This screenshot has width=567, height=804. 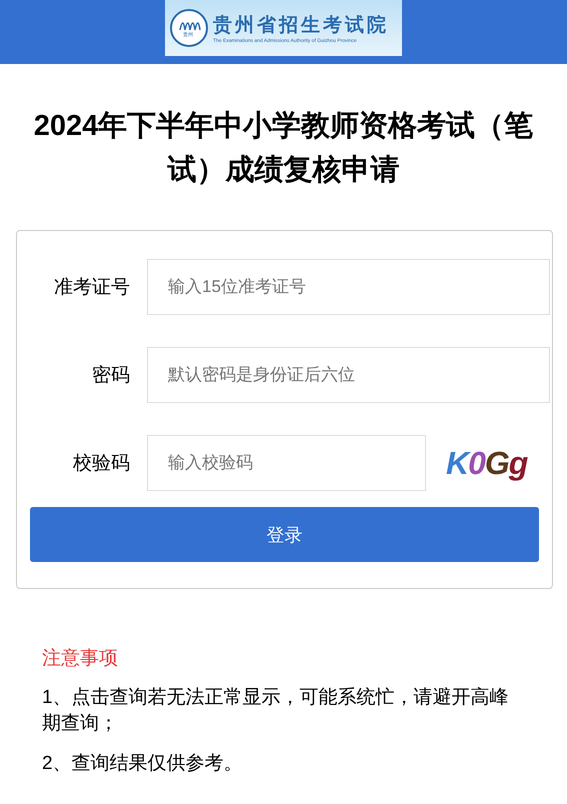 What do you see at coordinates (487, 463) in the screenshot?
I see `captcha-image: K0Gg` at bounding box center [487, 463].